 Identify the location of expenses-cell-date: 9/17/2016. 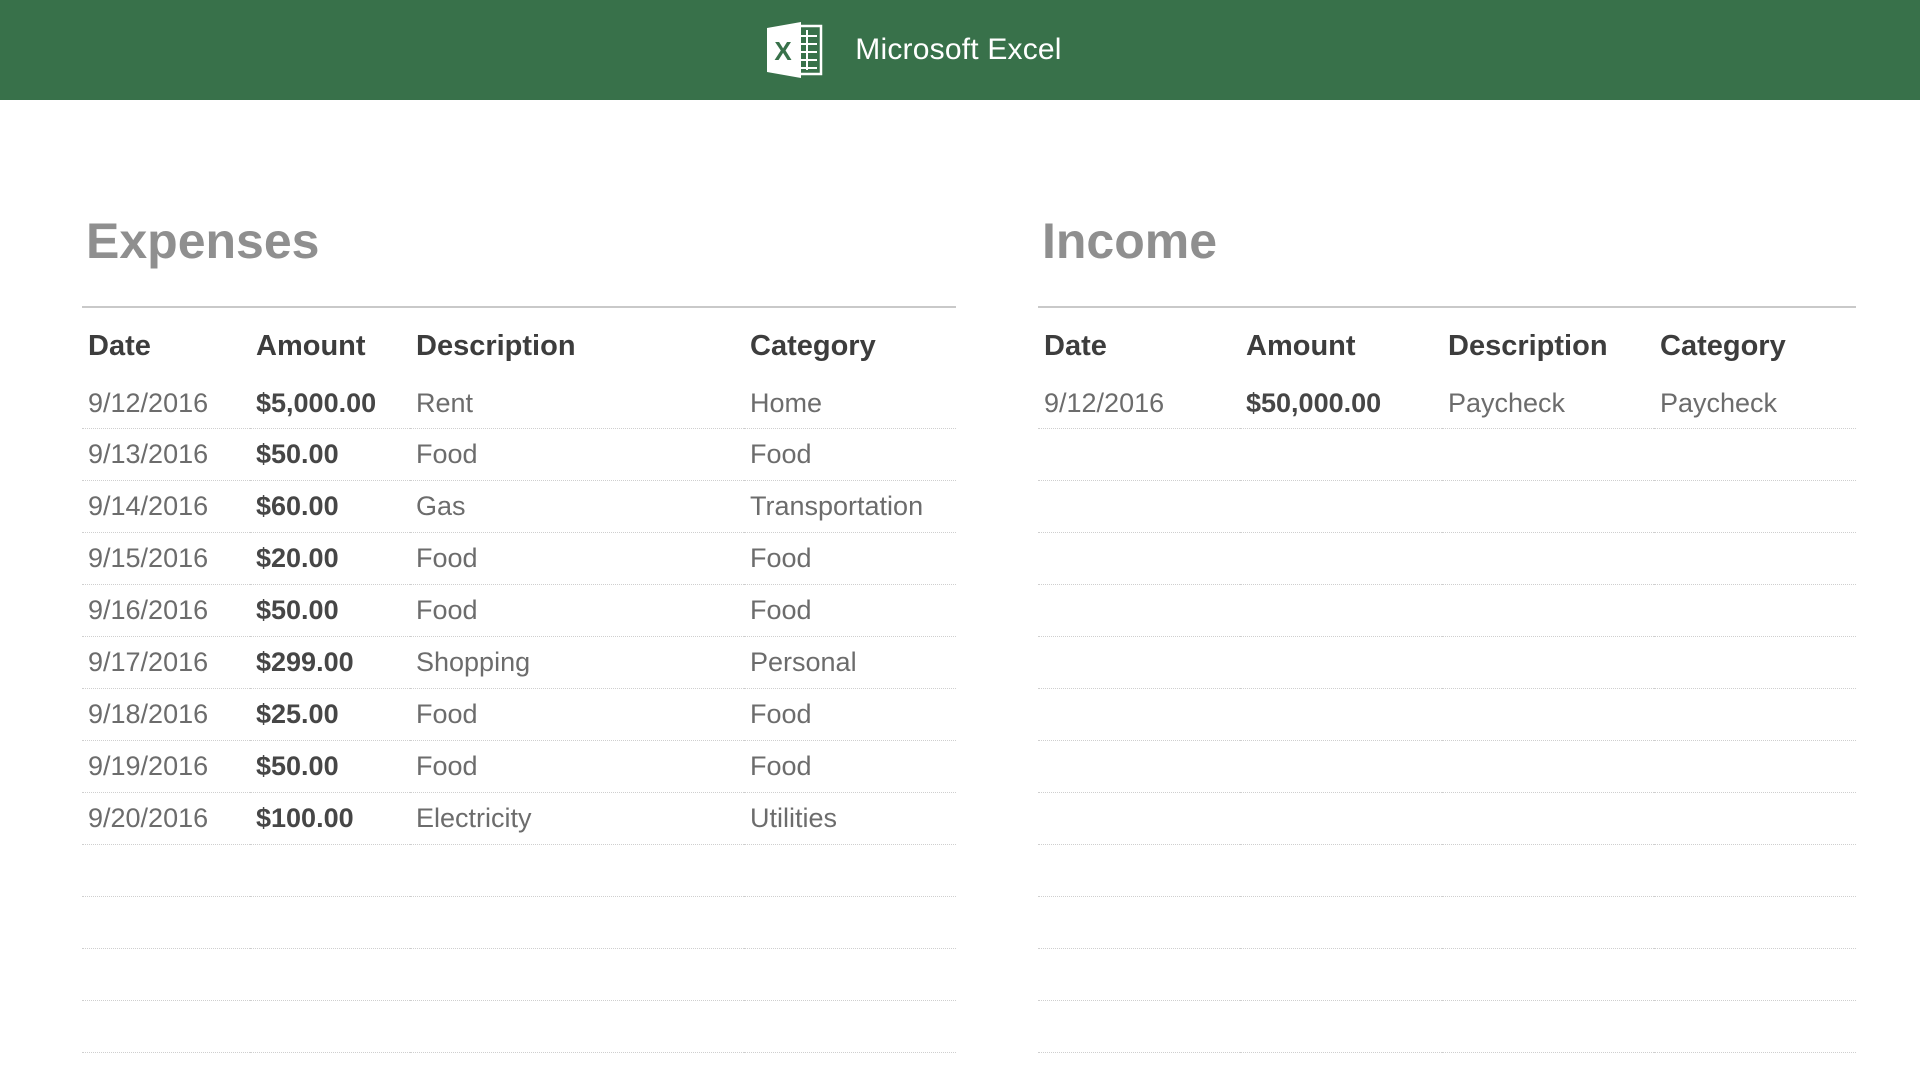
(166, 662).